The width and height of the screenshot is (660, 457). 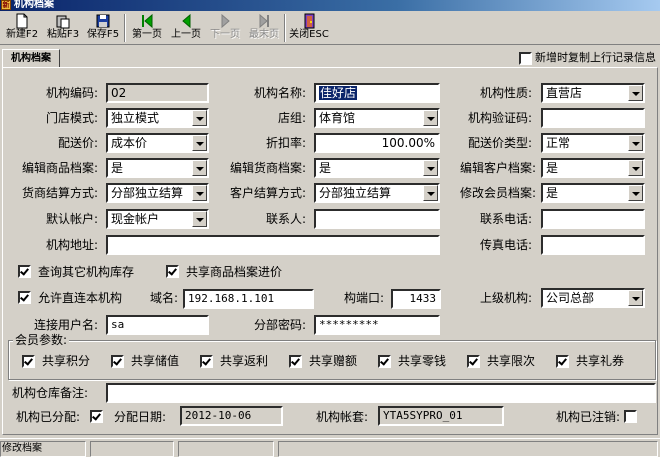 What do you see at coordinates (43, 449) in the screenshot?
I see `status-text: 修改档案` at bounding box center [43, 449].